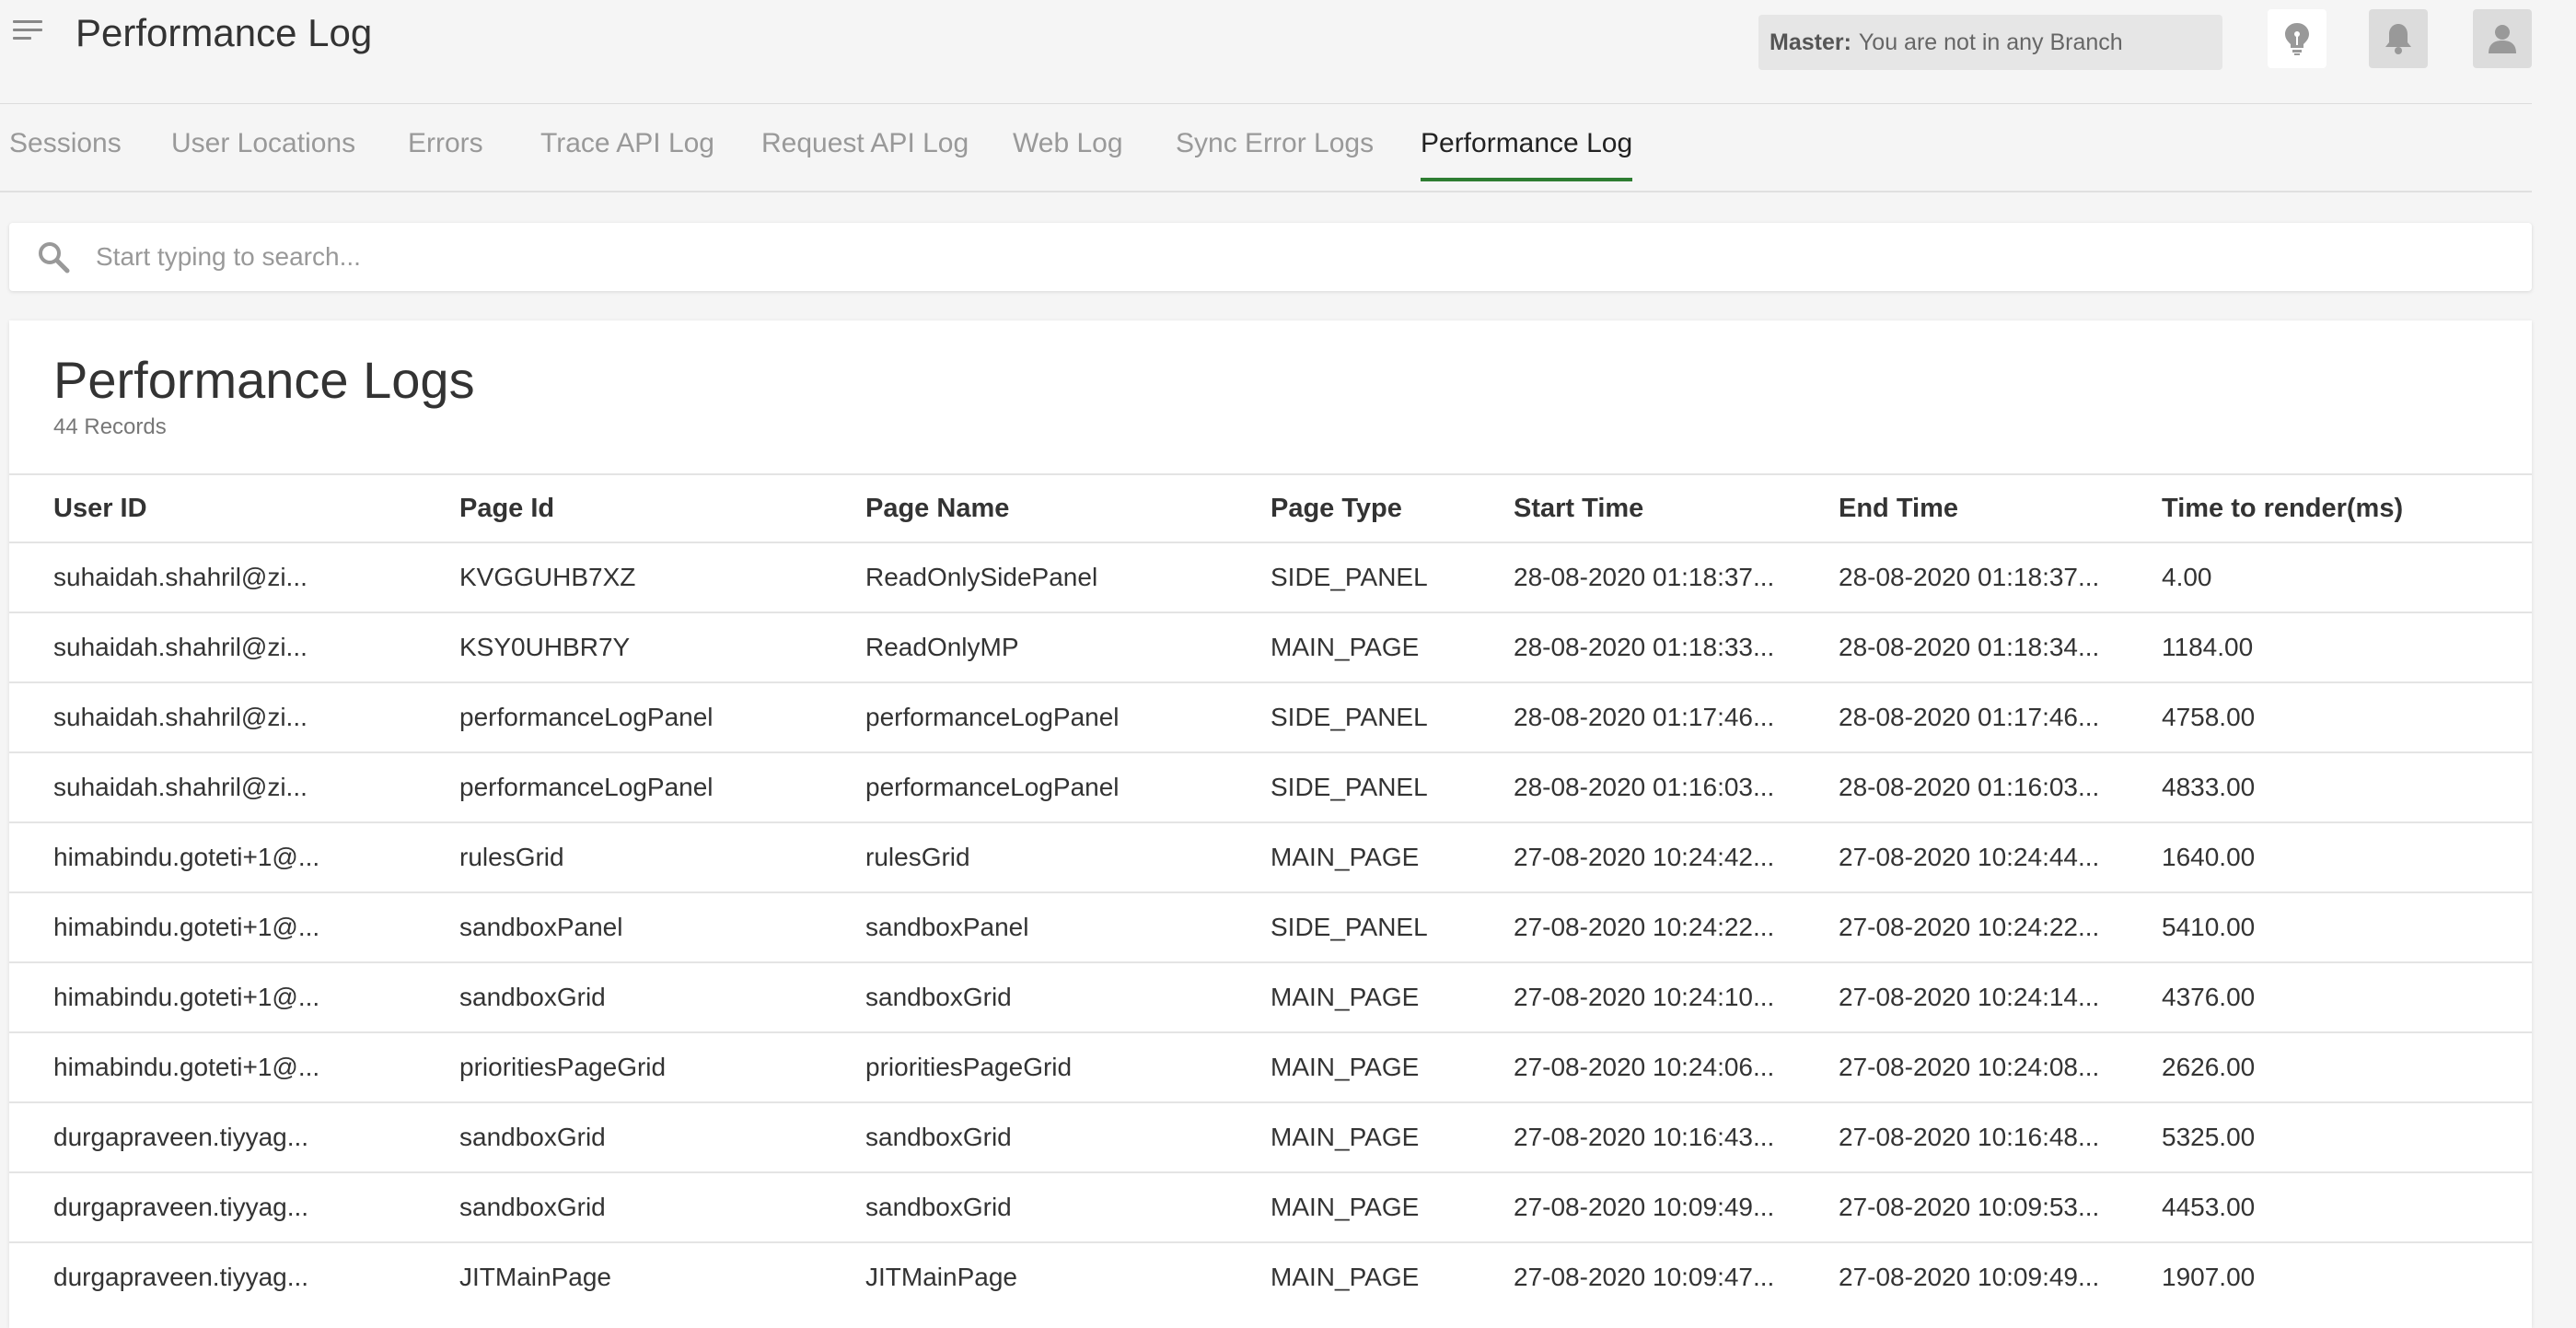  I want to click on cell-time-to-render: 1640.00, so click(2209, 857).